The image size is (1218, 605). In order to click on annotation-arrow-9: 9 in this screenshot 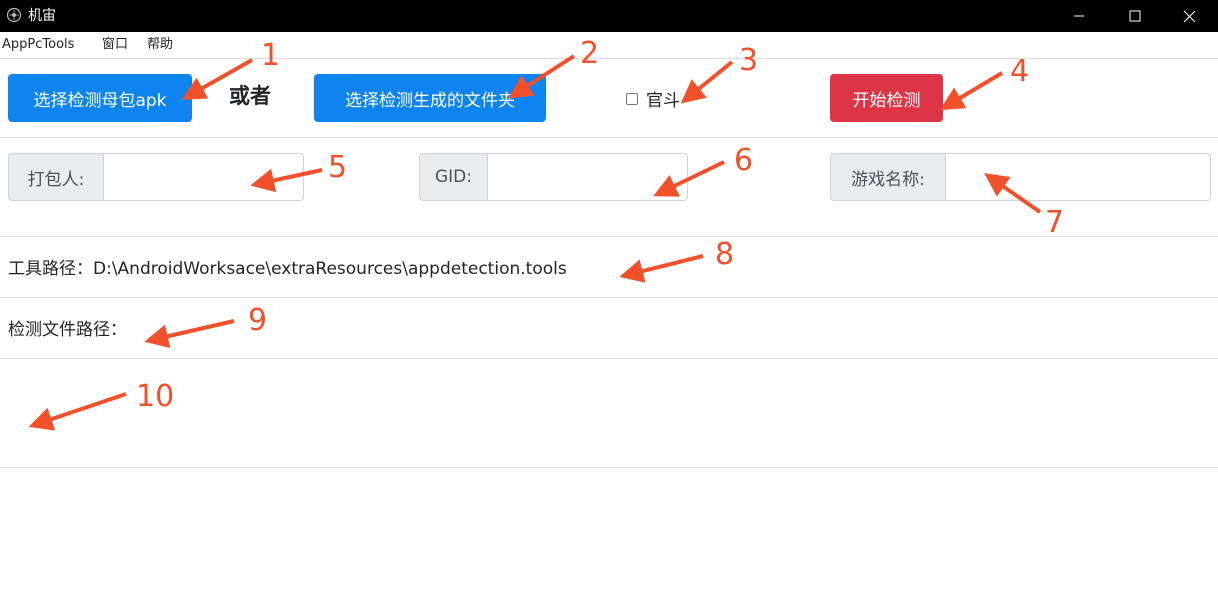, I will do `click(205, 325)`.